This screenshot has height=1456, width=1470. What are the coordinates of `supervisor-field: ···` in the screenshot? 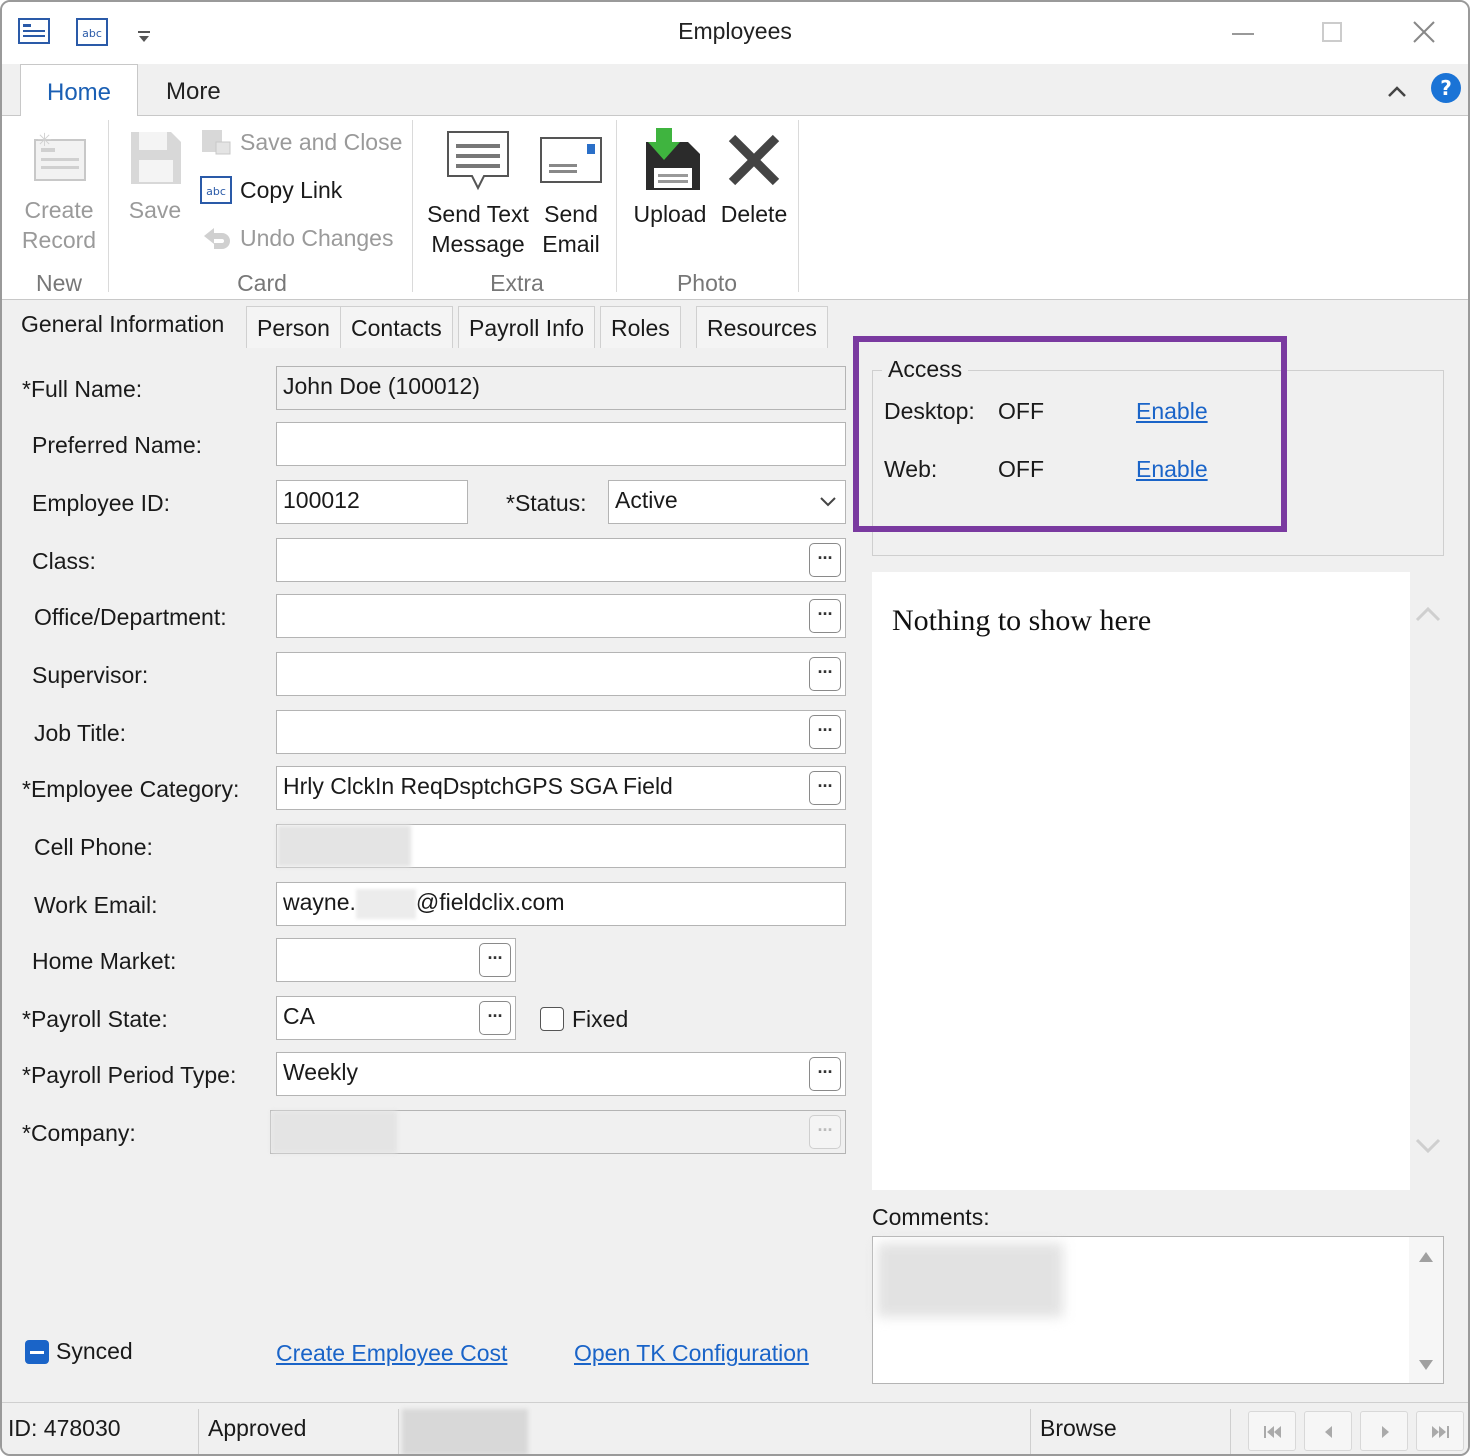 It's located at (561, 674).